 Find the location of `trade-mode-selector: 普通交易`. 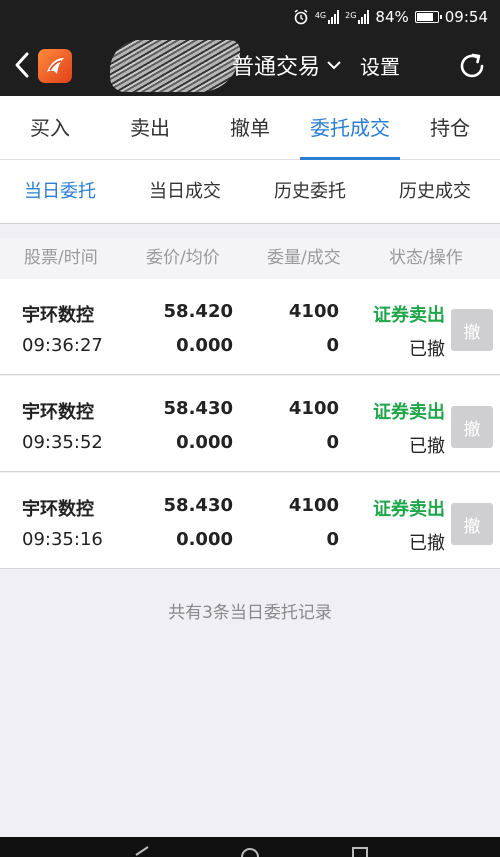

trade-mode-selector: 普通交易 is located at coordinates (287, 65).